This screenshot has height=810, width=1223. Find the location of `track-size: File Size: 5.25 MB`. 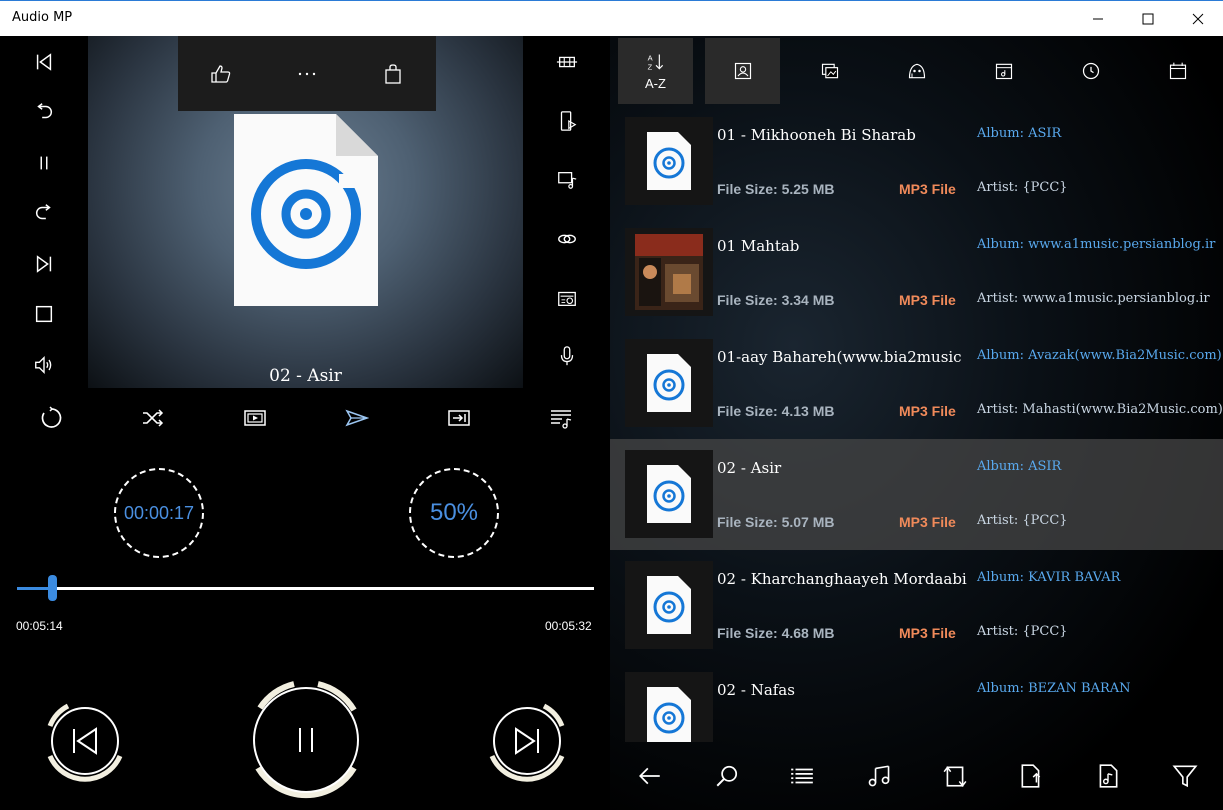

track-size: File Size: 5.25 MB is located at coordinates (776, 189).